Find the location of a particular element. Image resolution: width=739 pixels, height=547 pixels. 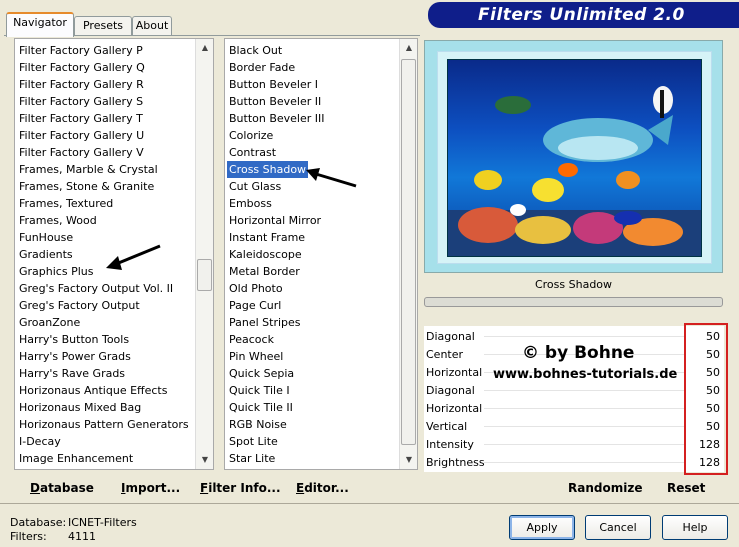

category-list-item: Graphics Plus is located at coordinates (56, 271).